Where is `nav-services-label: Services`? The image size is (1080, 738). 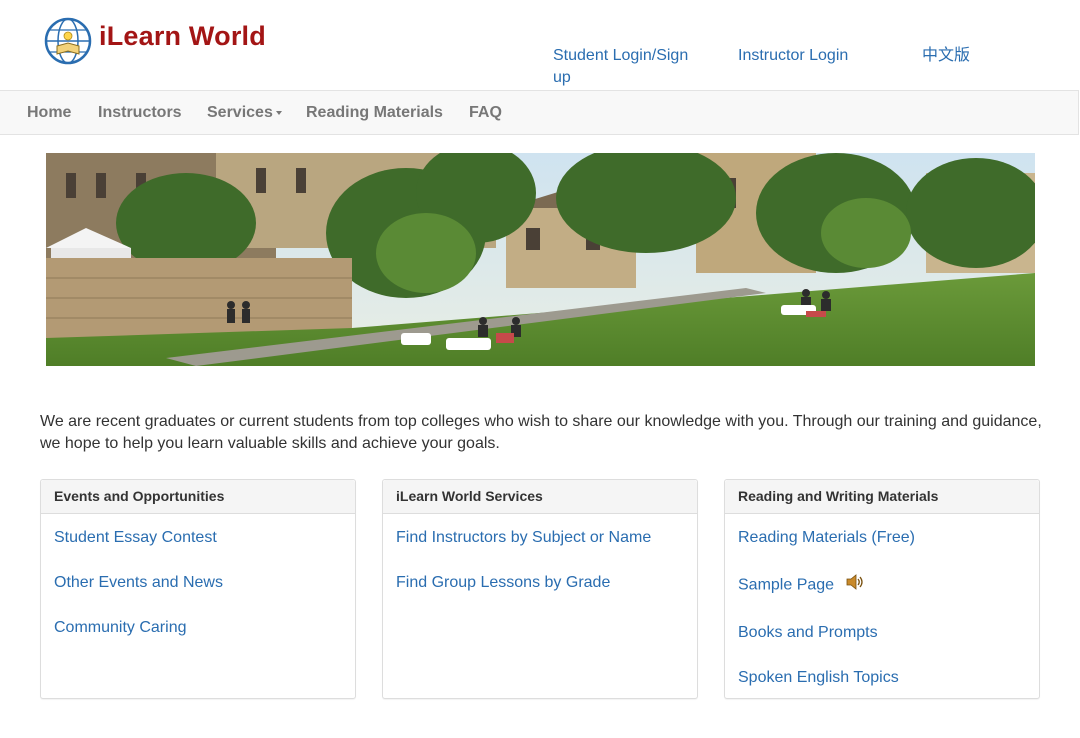 nav-services-label: Services is located at coordinates (240, 112).